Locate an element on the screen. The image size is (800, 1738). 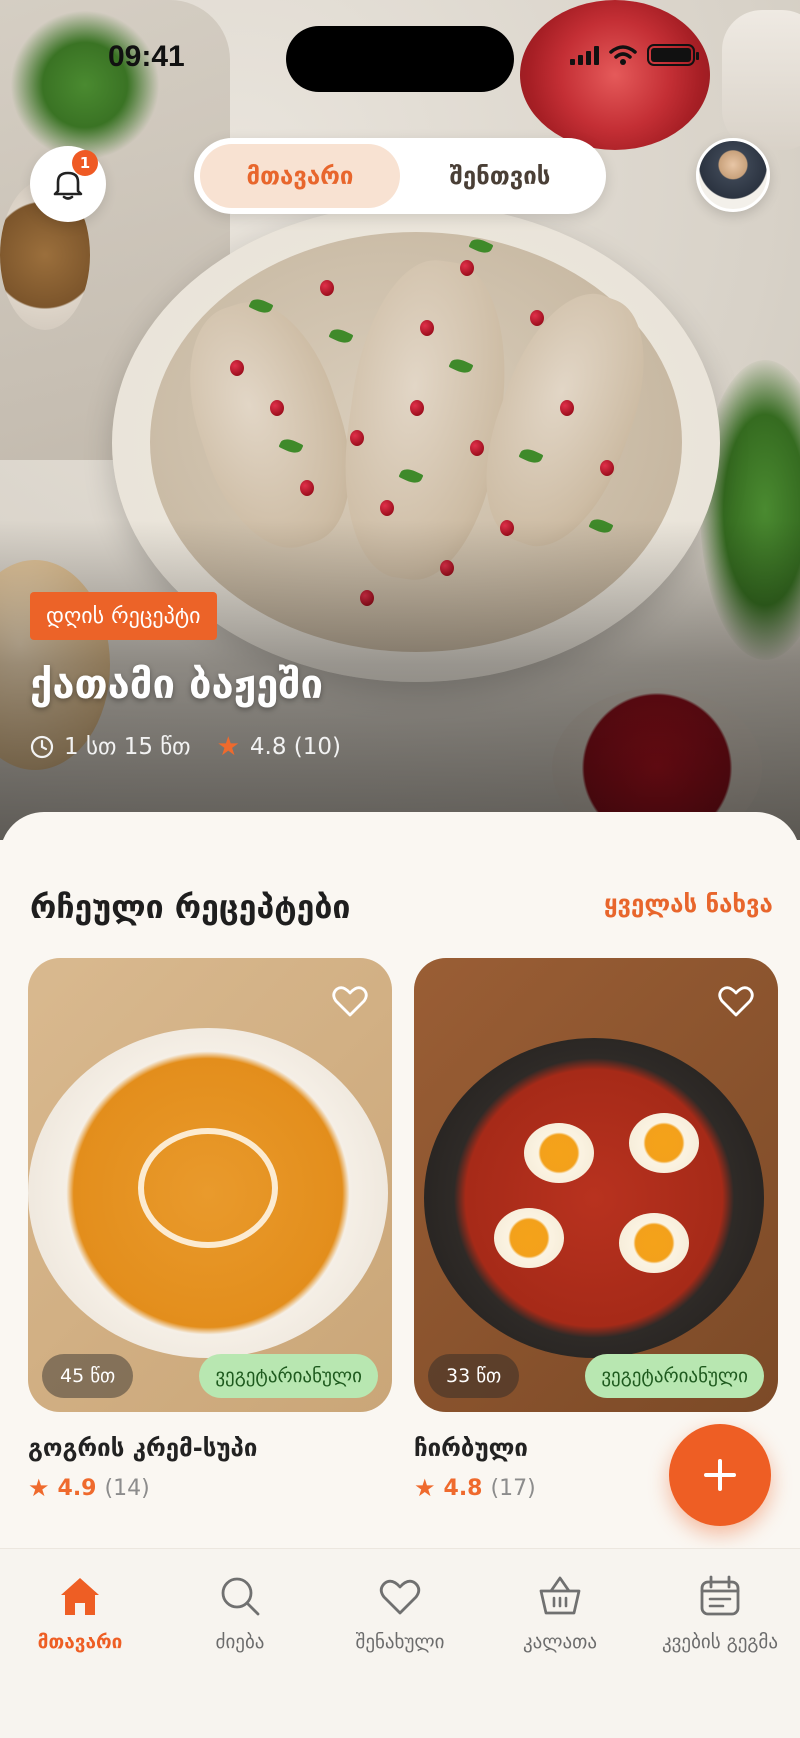
search-icon is located at coordinates (240, 1596).